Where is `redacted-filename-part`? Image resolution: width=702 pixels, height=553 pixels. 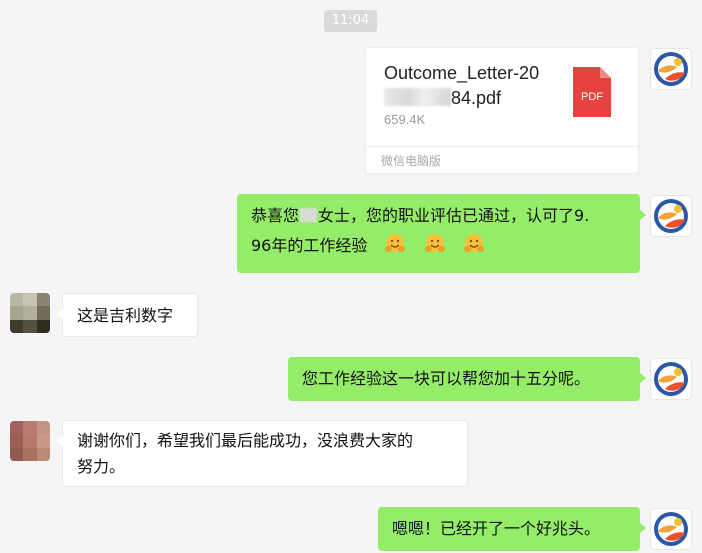 redacted-filename-part is located at coordinates (417, 97).